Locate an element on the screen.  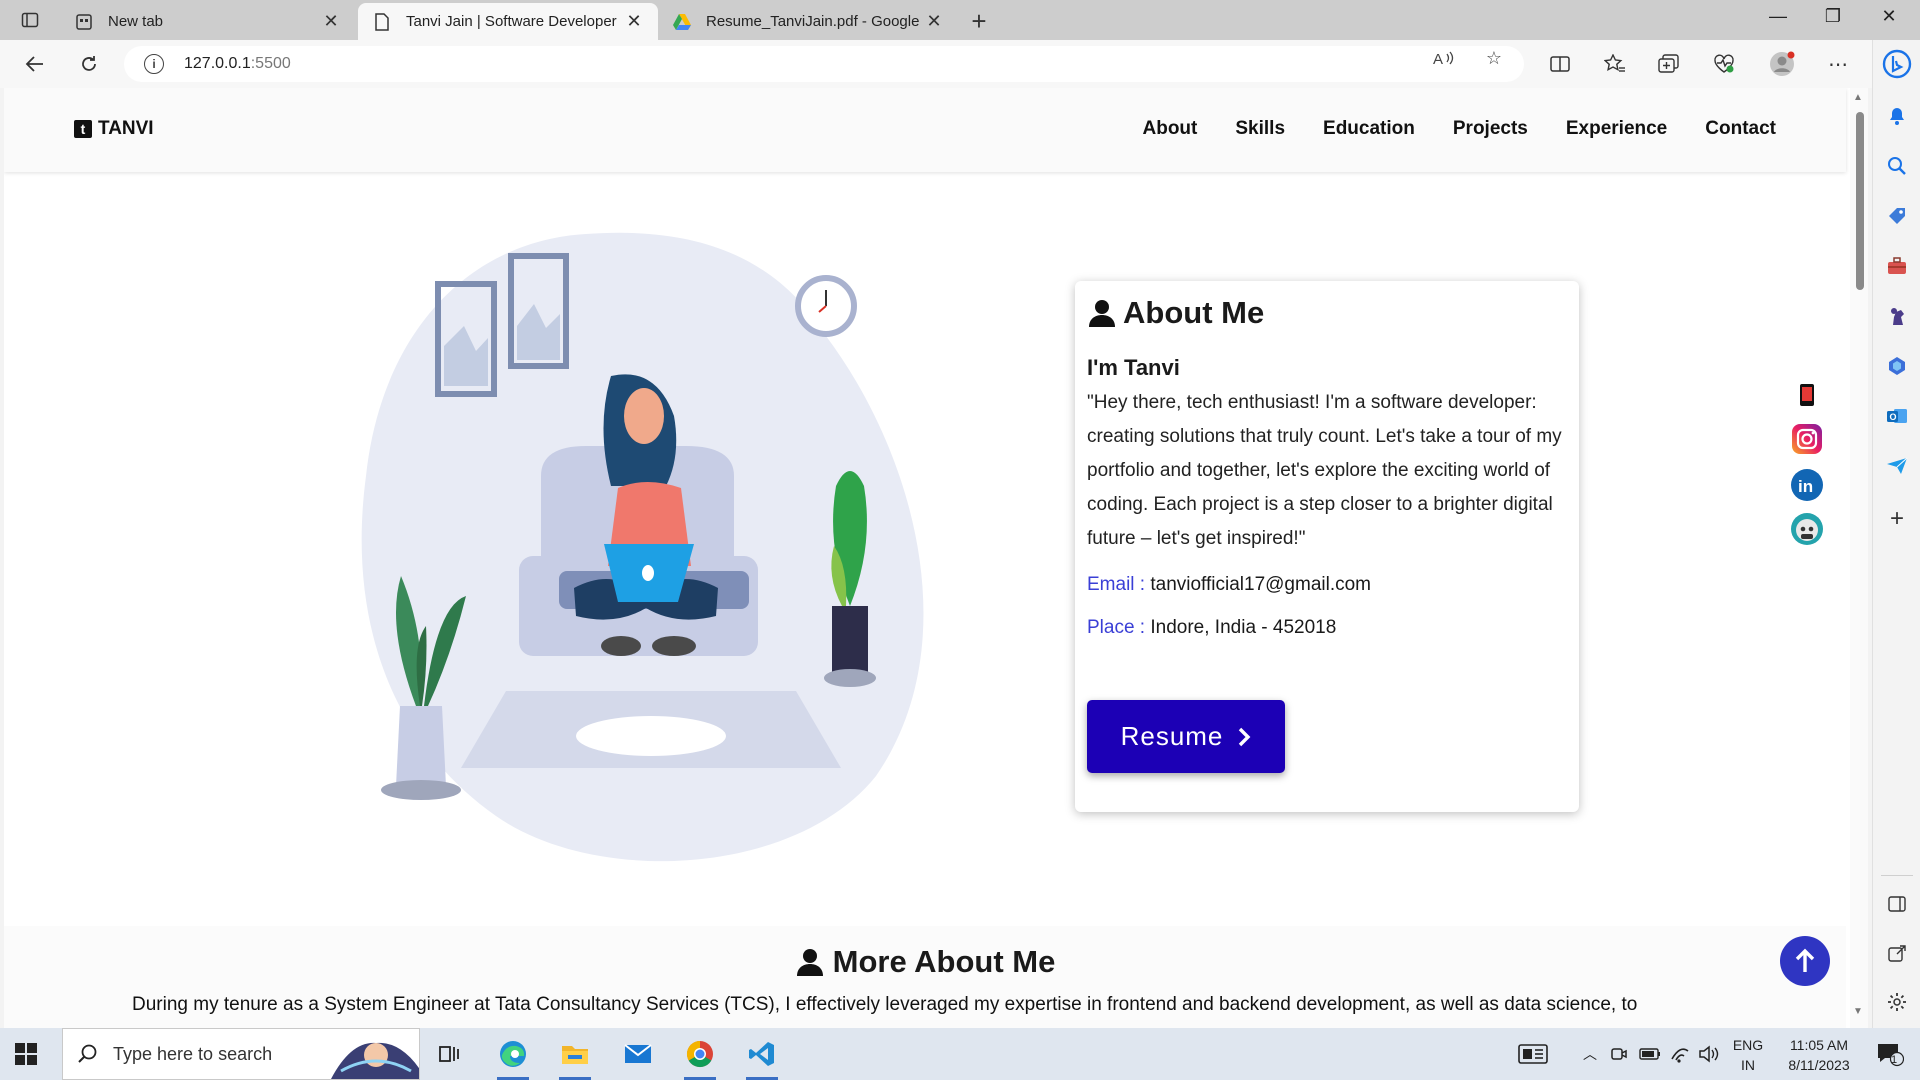
windows-logo-icon is located at coordinates (26, 1054).